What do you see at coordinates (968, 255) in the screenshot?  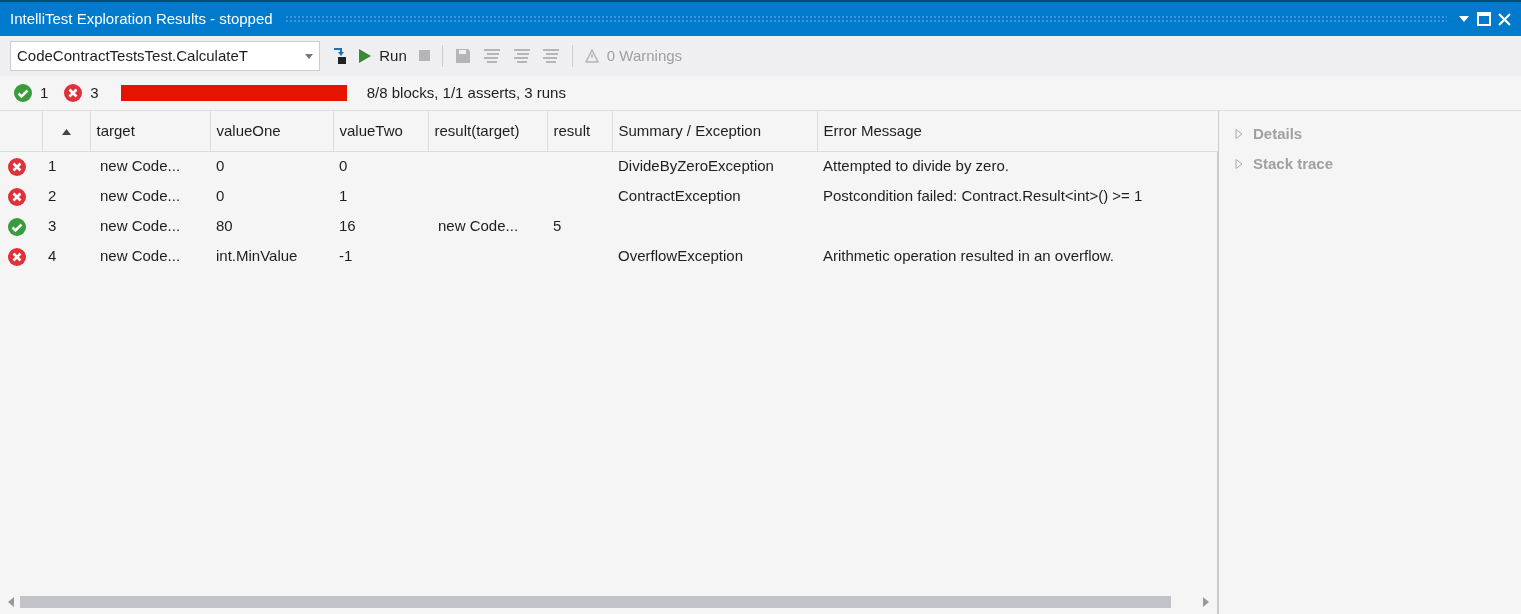 I see `table-cell-text: Arithmetic operation resulted in an overflow.` at bounding box center [968, 255].